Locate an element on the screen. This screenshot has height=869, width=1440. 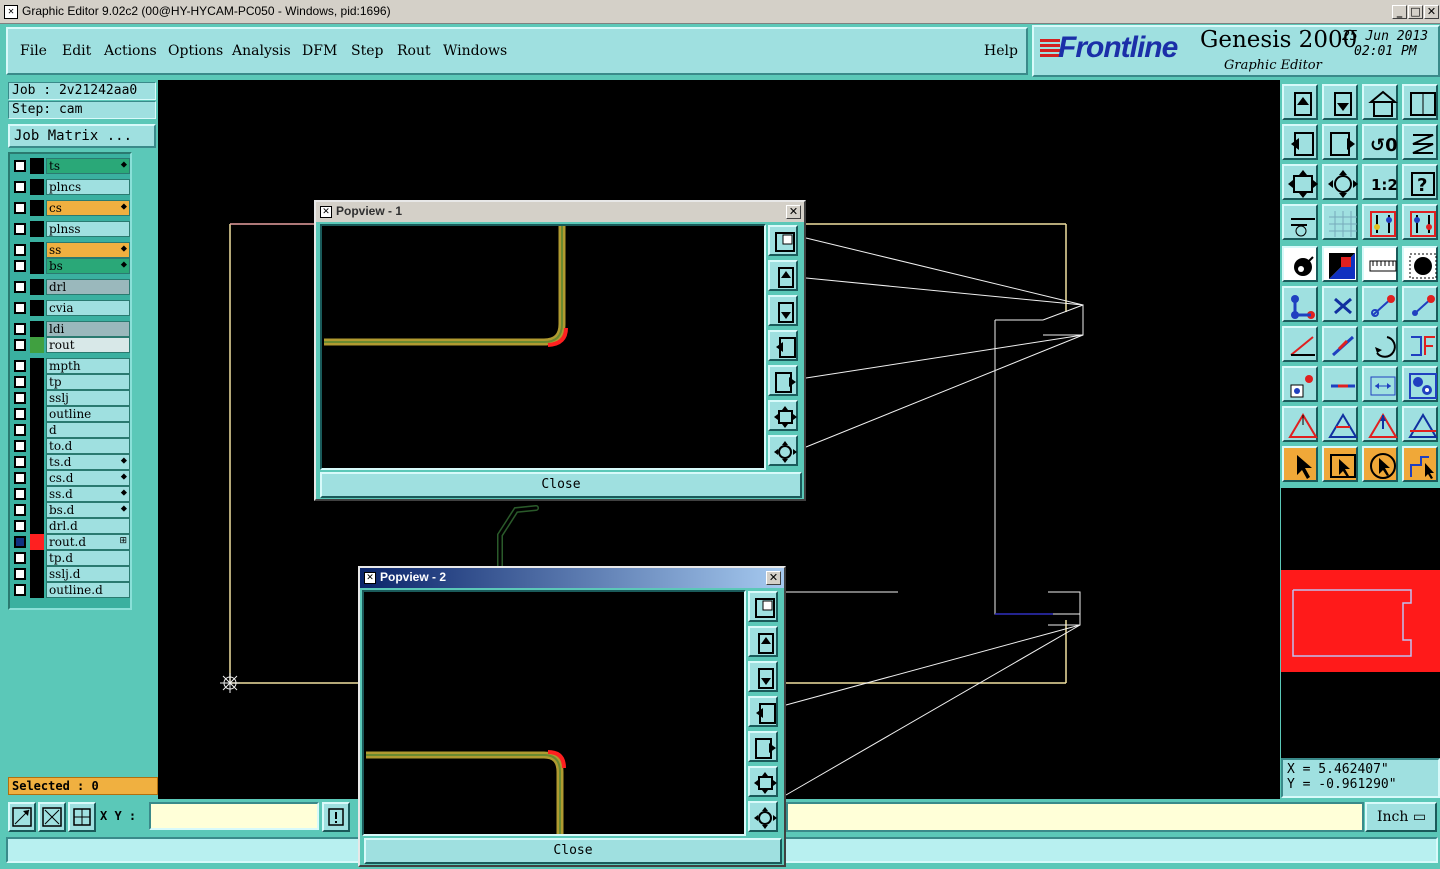
measure-button is located at coordinates (1300, 222).